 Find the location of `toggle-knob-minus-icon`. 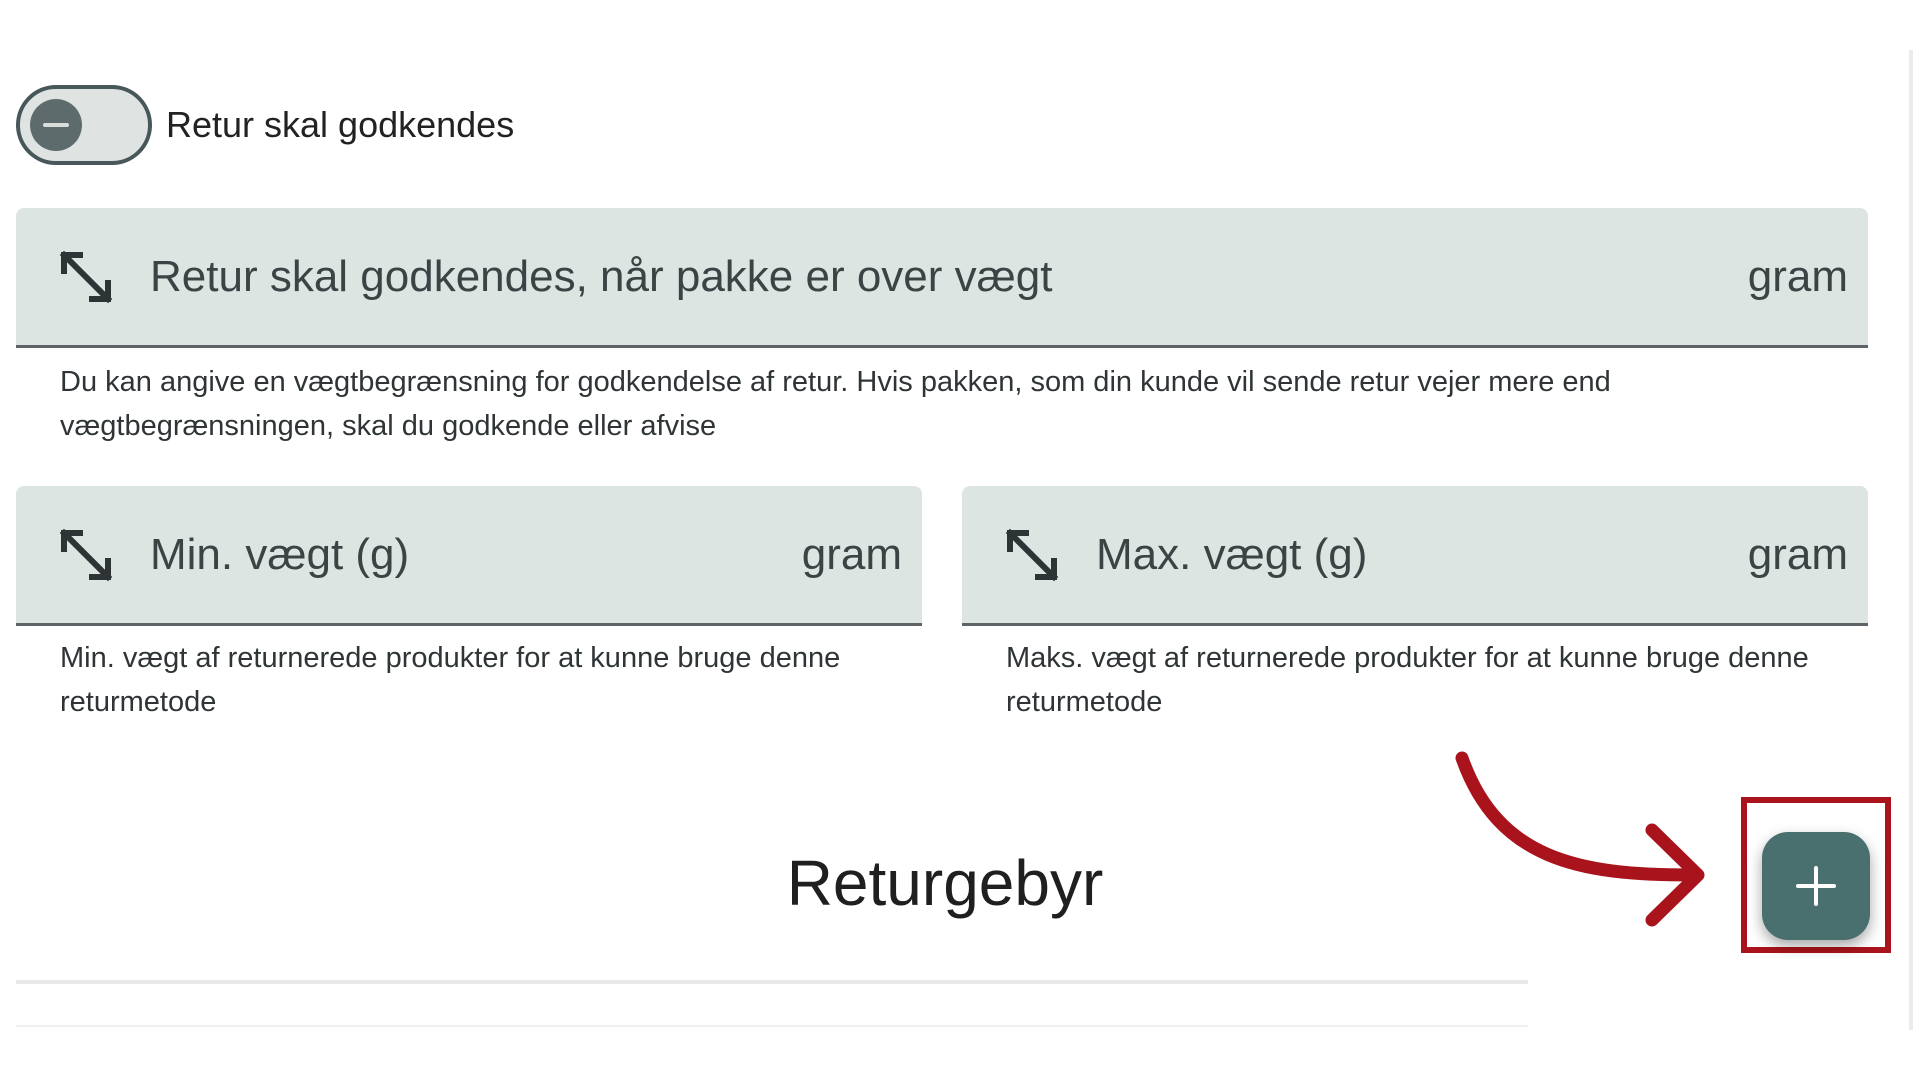

toggle-knob-minus-icon is located at coordinates (56, 125).